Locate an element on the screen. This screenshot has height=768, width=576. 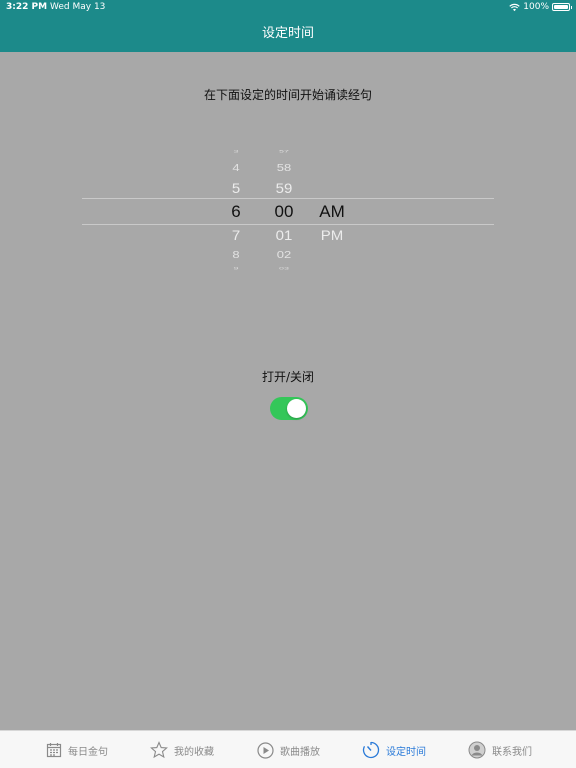
battery-icon is located at coordinates (562, 7).